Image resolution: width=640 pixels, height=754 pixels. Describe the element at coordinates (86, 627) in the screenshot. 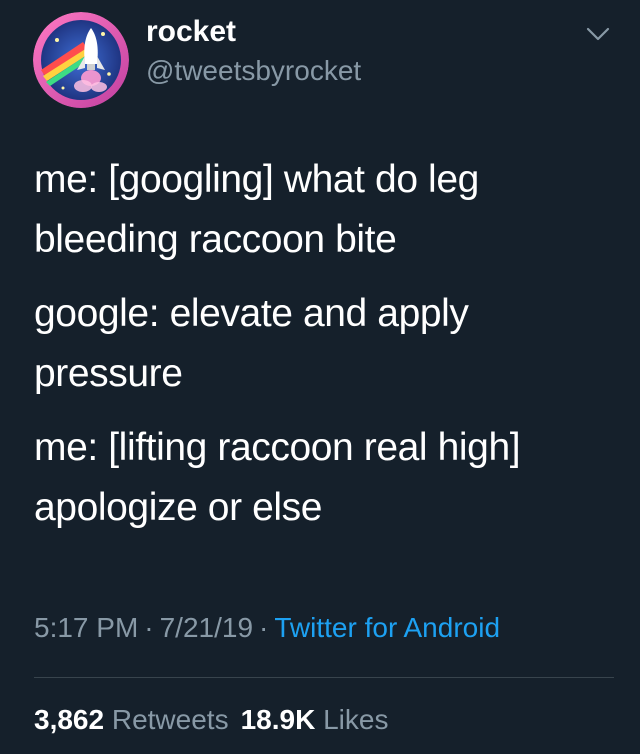

I see `tweet-time: 5:17 PM` at that location.